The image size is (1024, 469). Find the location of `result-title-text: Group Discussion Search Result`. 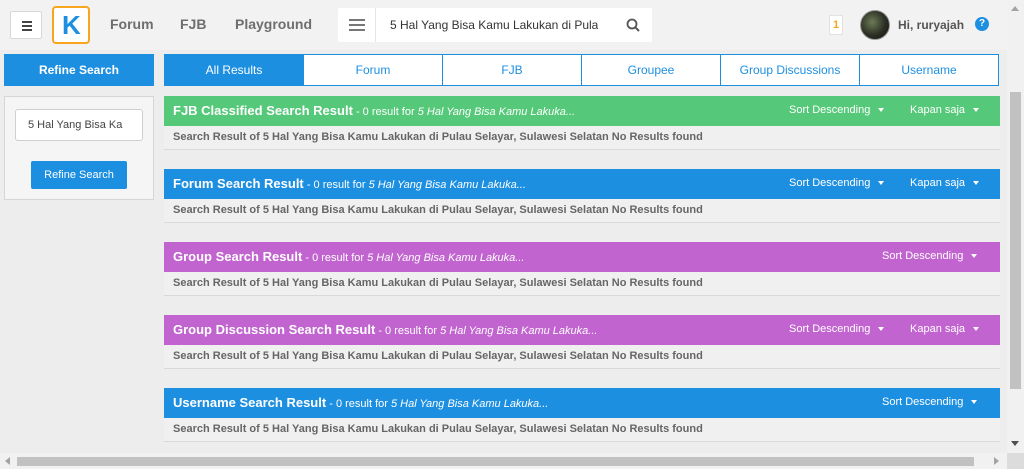

result-title-text: Group Discussion Search Result is located at coordinates (274, 329).